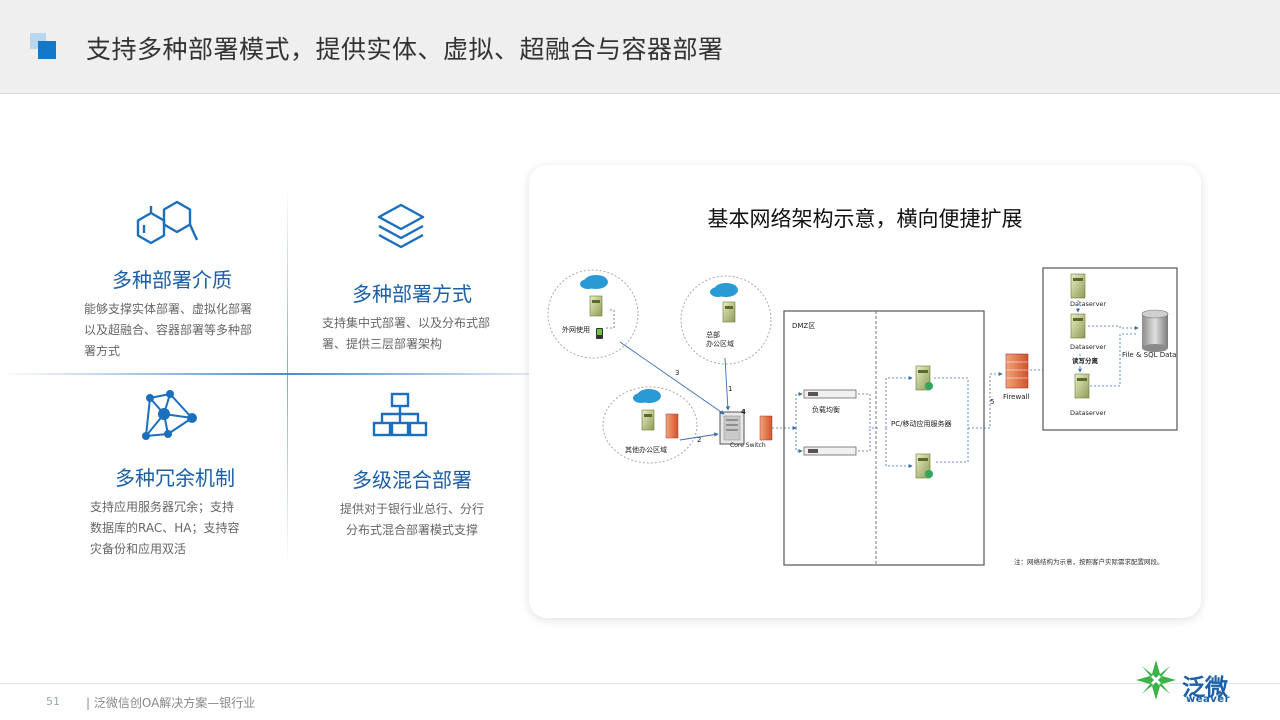 The image size is (1280, 720). I want to click on molecule-icon, so click(167, 222).